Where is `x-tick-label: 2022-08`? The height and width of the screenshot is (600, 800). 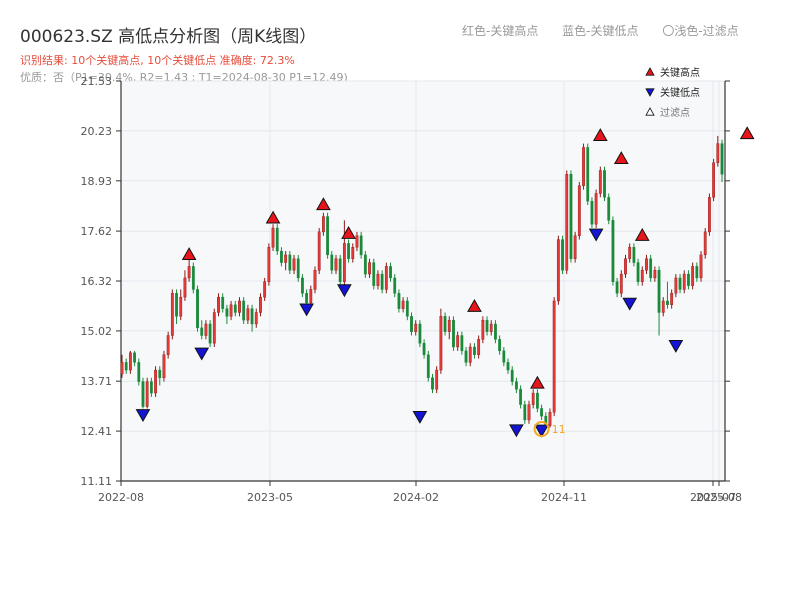 x-tick-label: 2022-08 is located at coordinates (121, 497).